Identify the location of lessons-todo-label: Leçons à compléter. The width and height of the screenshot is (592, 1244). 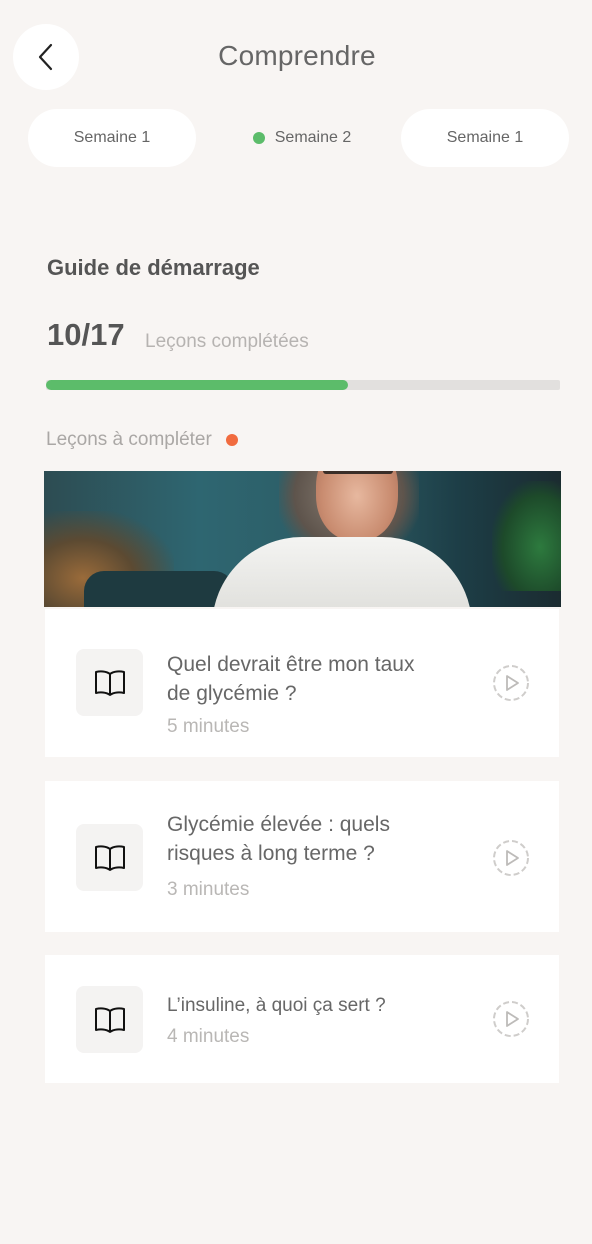
(129, 439).